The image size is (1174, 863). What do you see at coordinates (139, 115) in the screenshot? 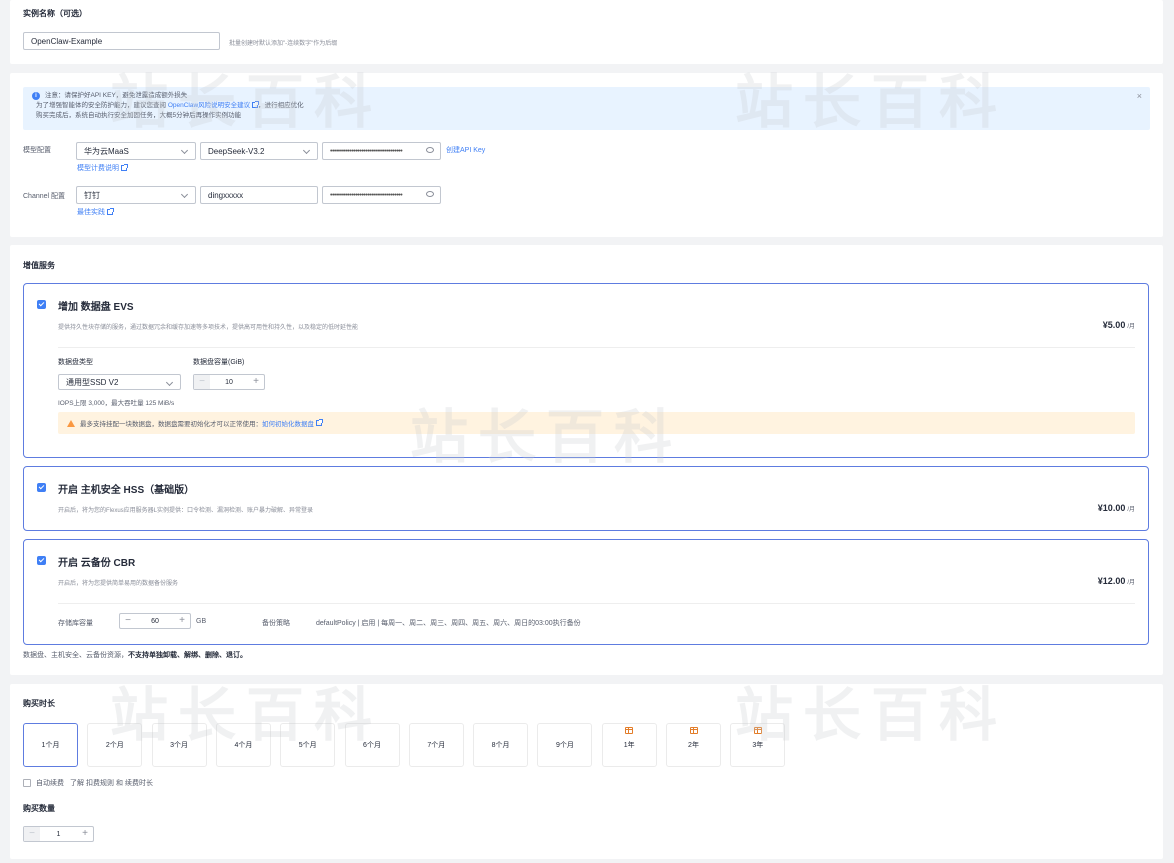
I see `notice-line-3: 购买完成后，系统自动执行安全加固任务，大概5分钟后再操作实例功能` at bounding box center [139, 115].